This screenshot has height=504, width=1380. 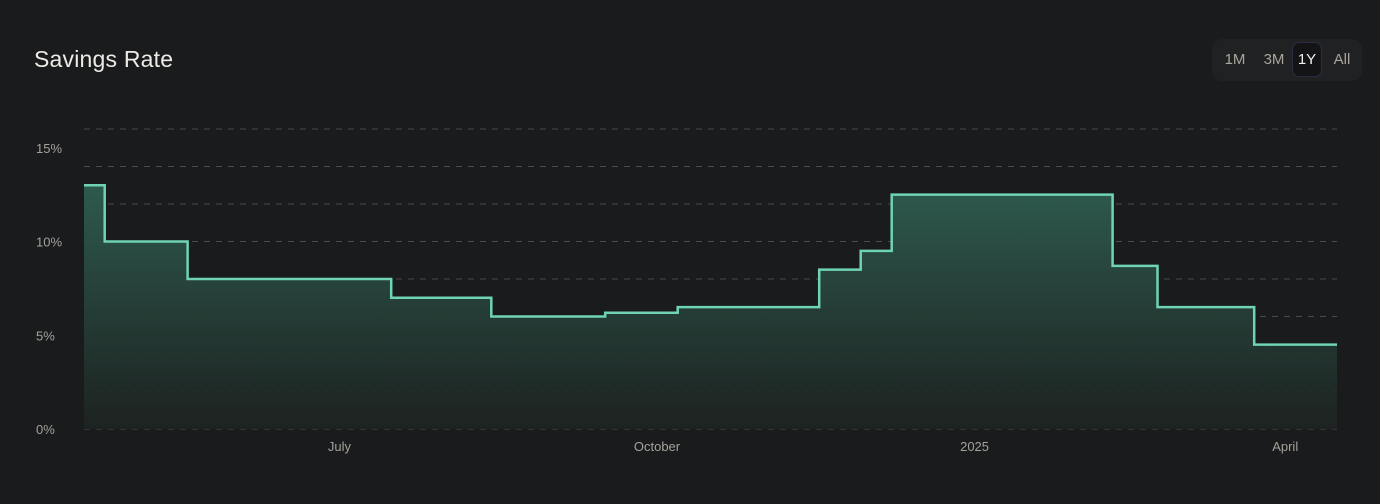 I want to click on x-tick-label: April, so click(x=1285, y=446).